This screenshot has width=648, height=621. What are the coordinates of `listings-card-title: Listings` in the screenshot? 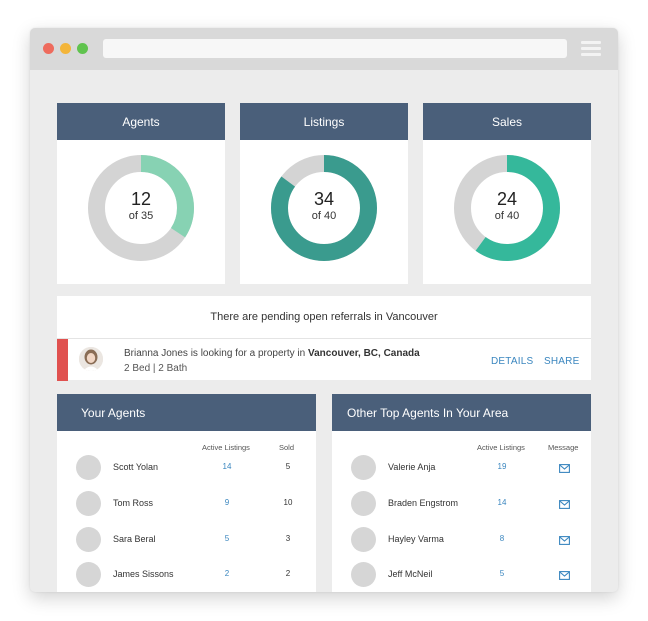 It's located at (324, 121).